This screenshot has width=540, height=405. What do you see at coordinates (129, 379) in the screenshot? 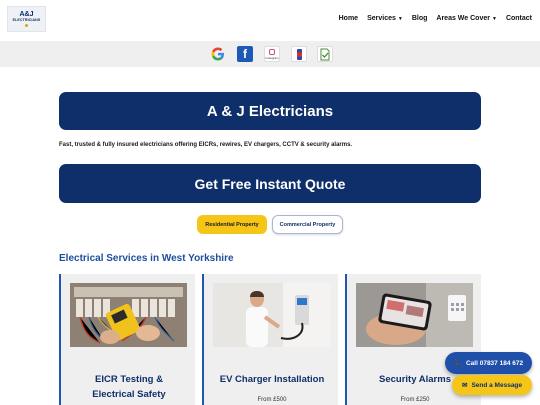
I see `service-card-title-line1: EICR Testing &` at bounding box center [129, 379].